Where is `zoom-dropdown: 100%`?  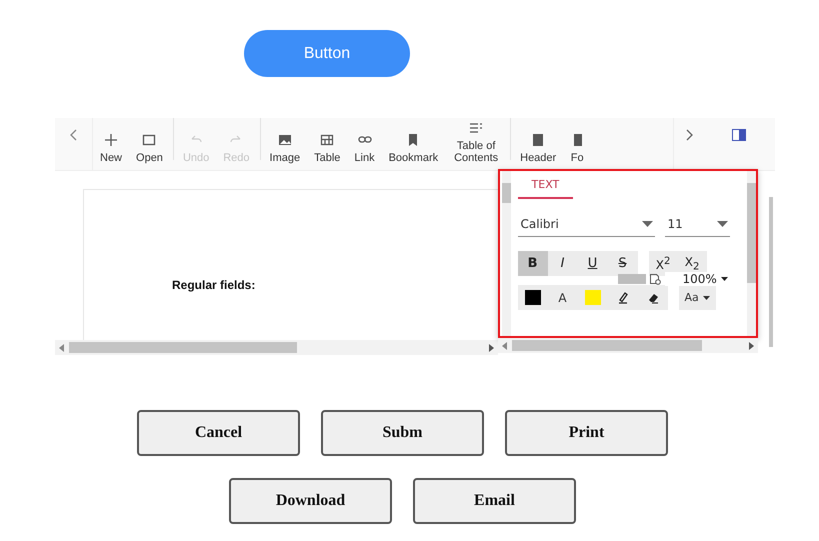
zoom-dropdown: 100% is located at coordinates (697, 279).